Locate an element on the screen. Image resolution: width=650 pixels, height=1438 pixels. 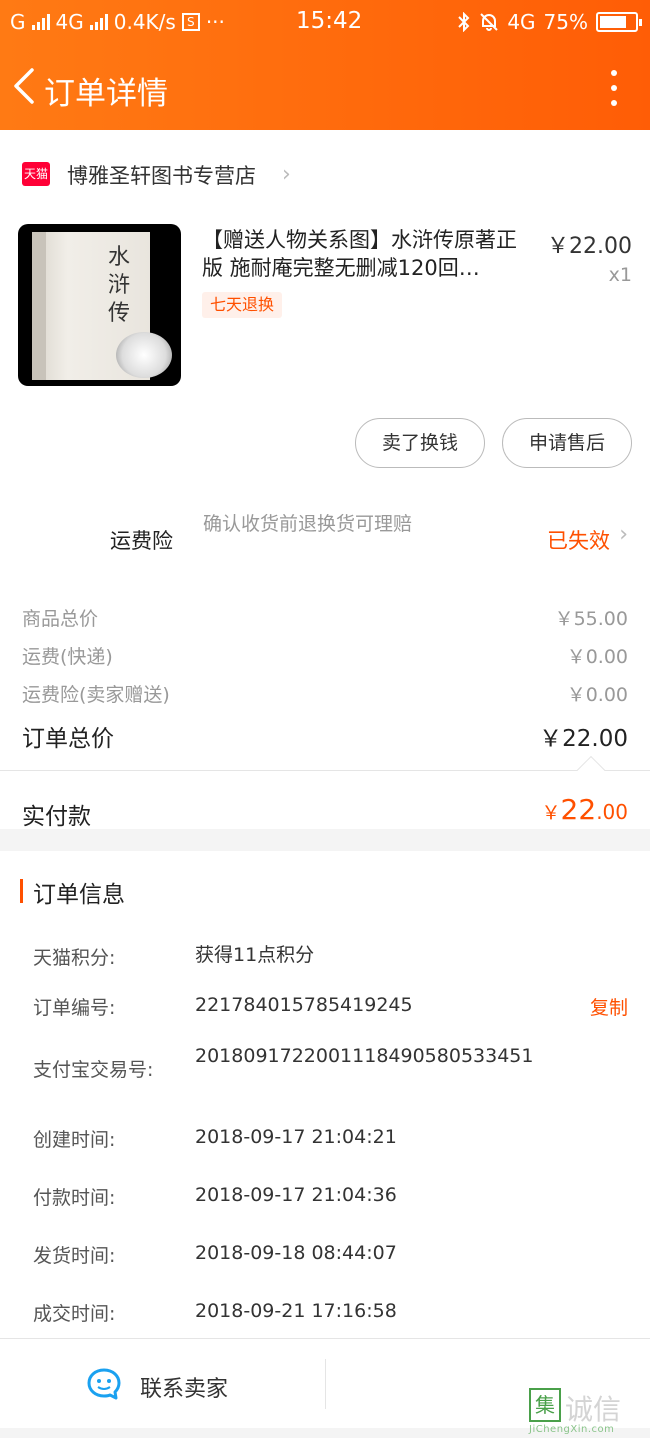
copy-button: 复制 is located at coordinates (609, 1006).